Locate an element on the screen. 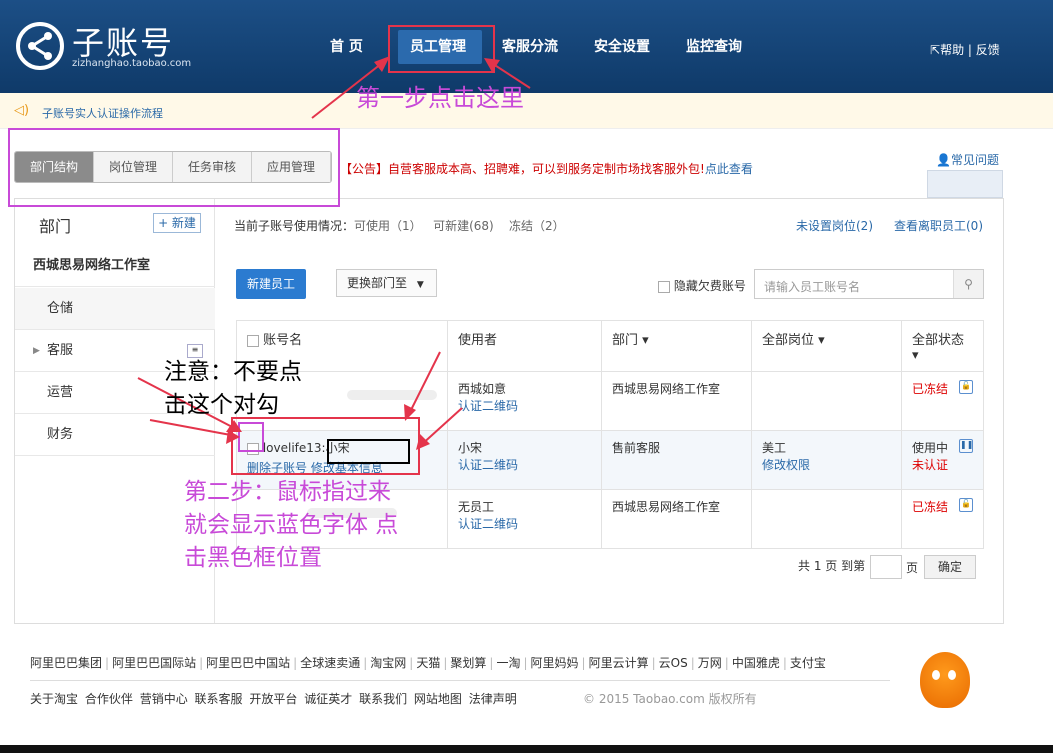 The width and height of the screenshot is (1053, 753). annotation-step2a: 第二步：鼠标指过来 is located at coordinates (287, 492).